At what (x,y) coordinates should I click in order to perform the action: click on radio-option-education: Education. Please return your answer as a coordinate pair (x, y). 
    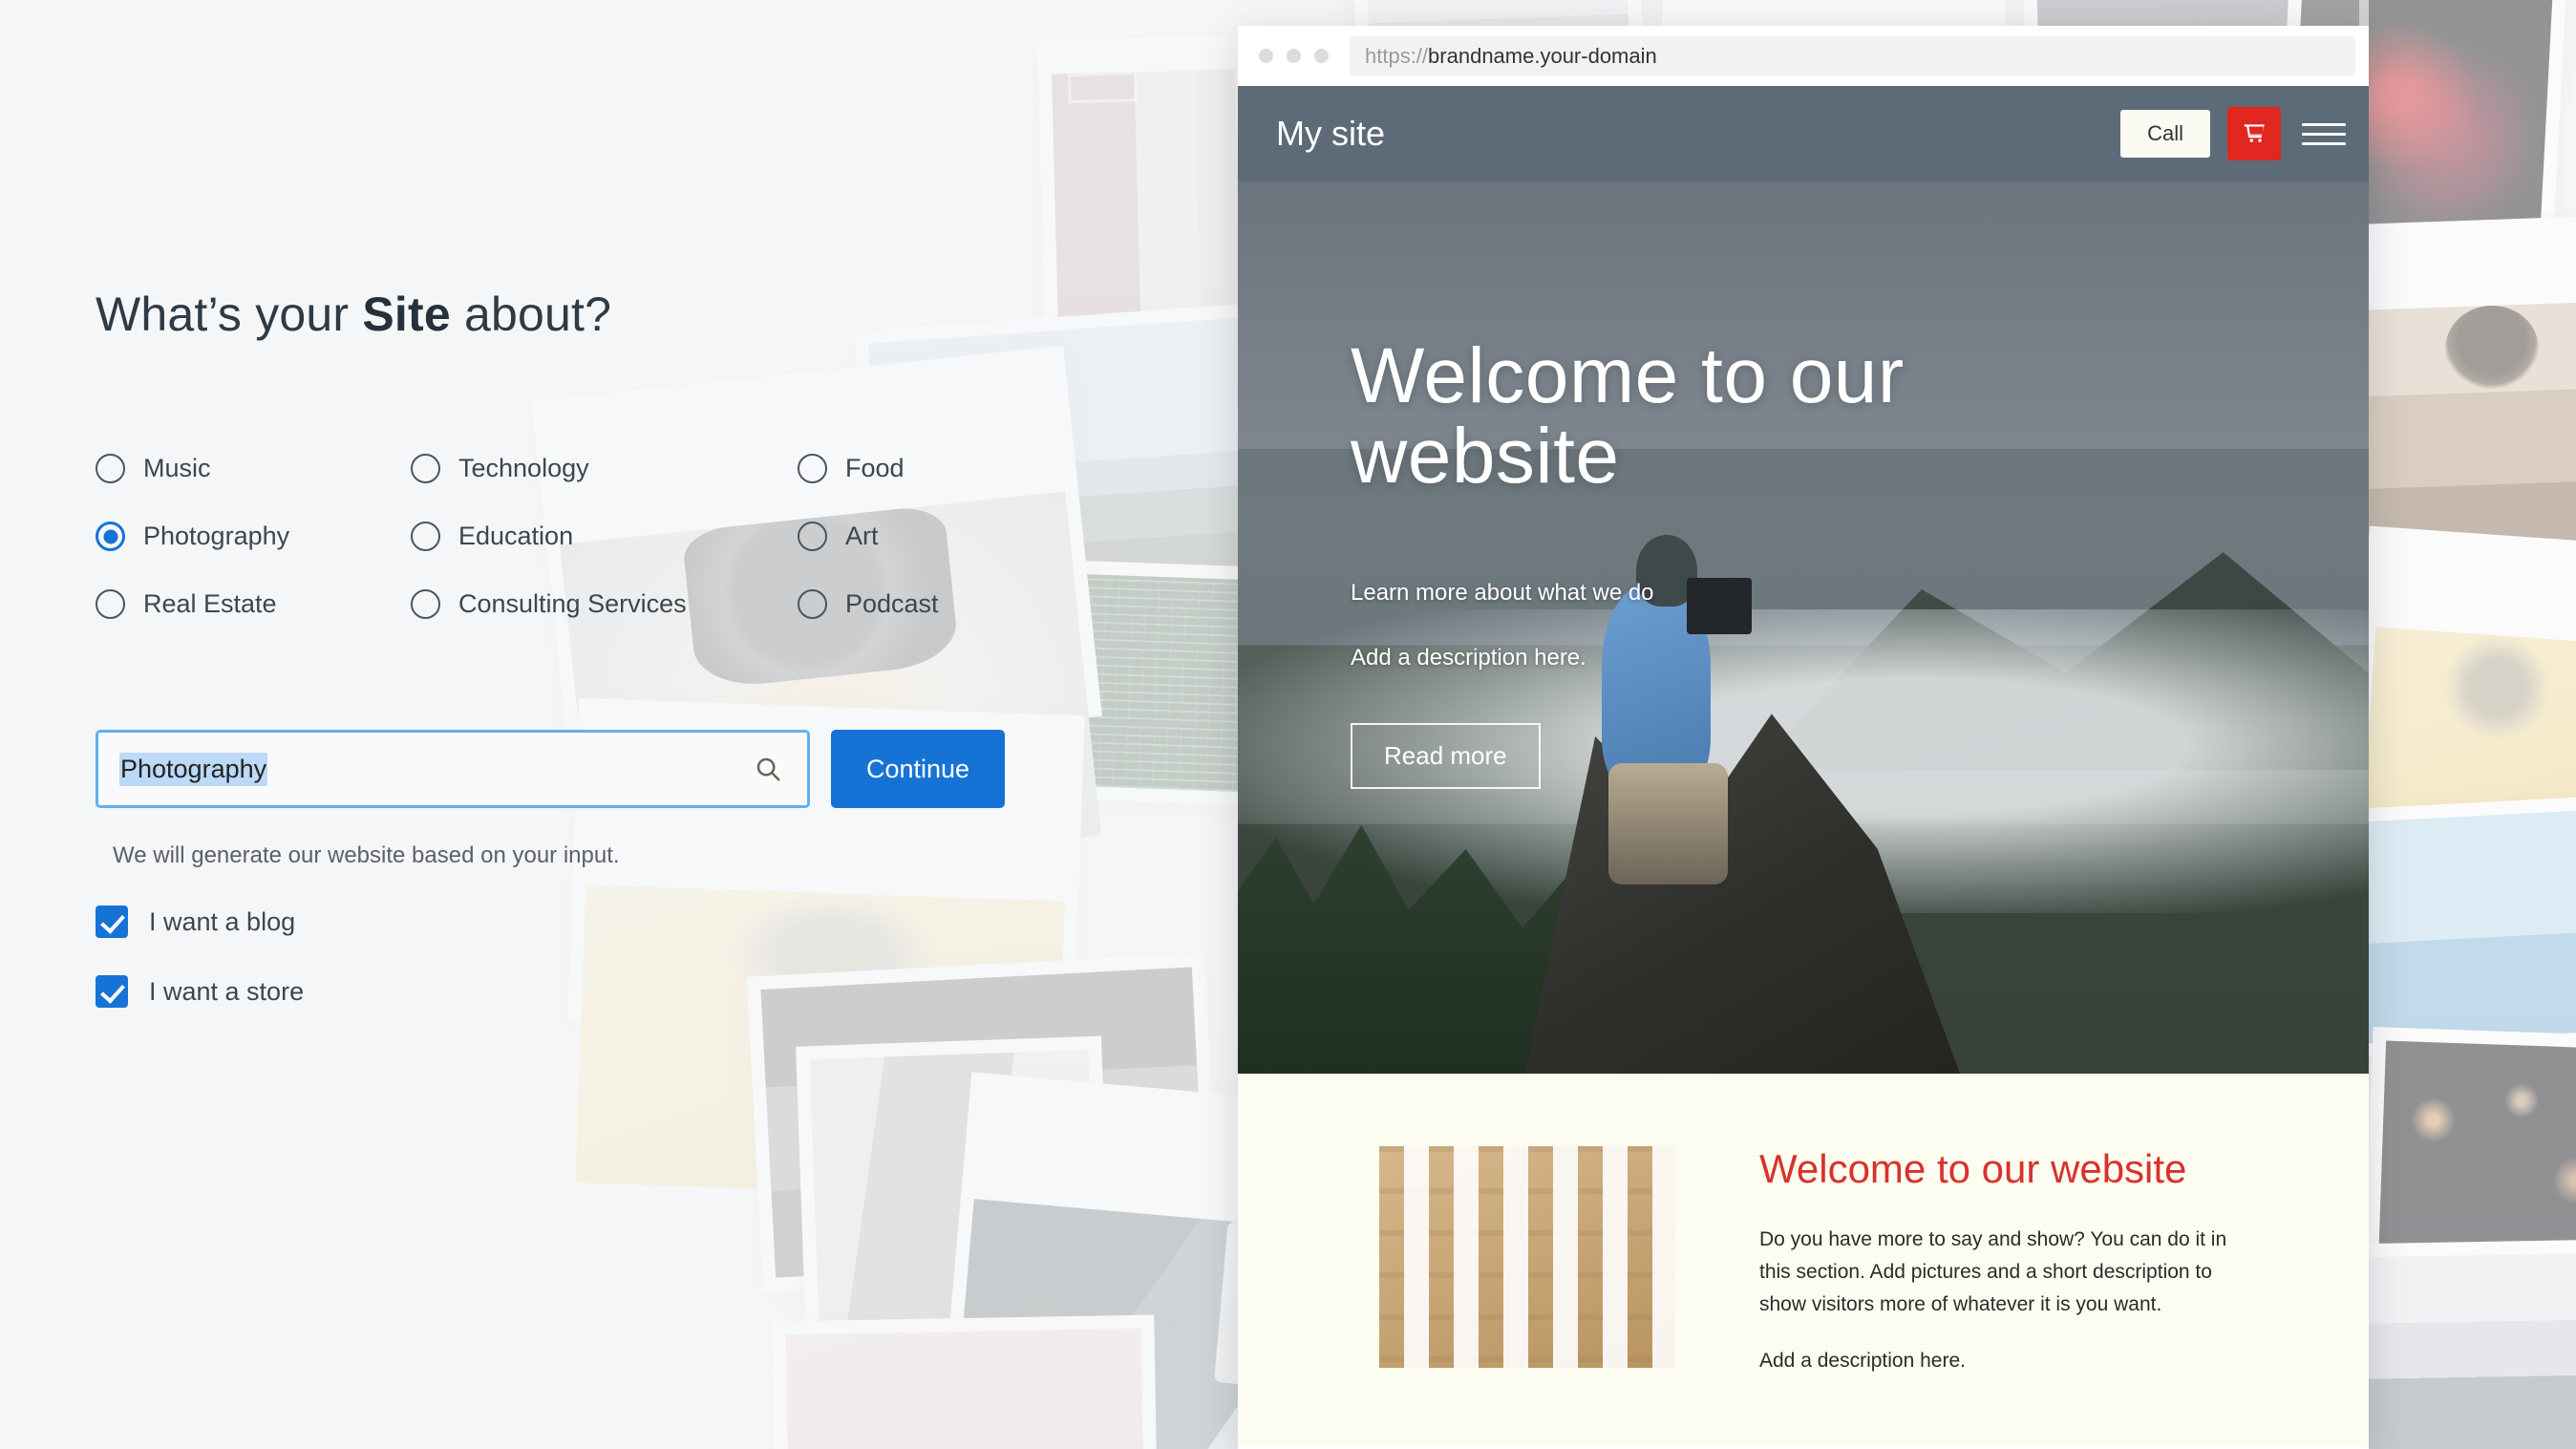
    Looking at the image, I should click on (604, 536).